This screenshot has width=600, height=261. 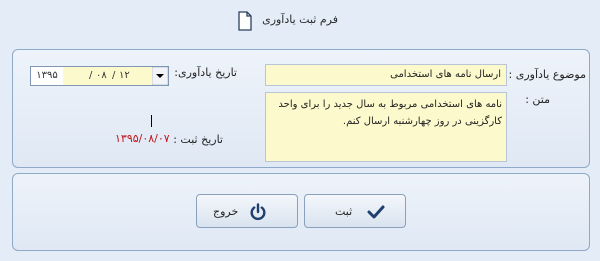 What do you see at coordinates (142, 138) in the screenshot?
I see `registration-date-value: ۱۳۹۵/۰۸/۰۷` at bounding box center [142, 138].